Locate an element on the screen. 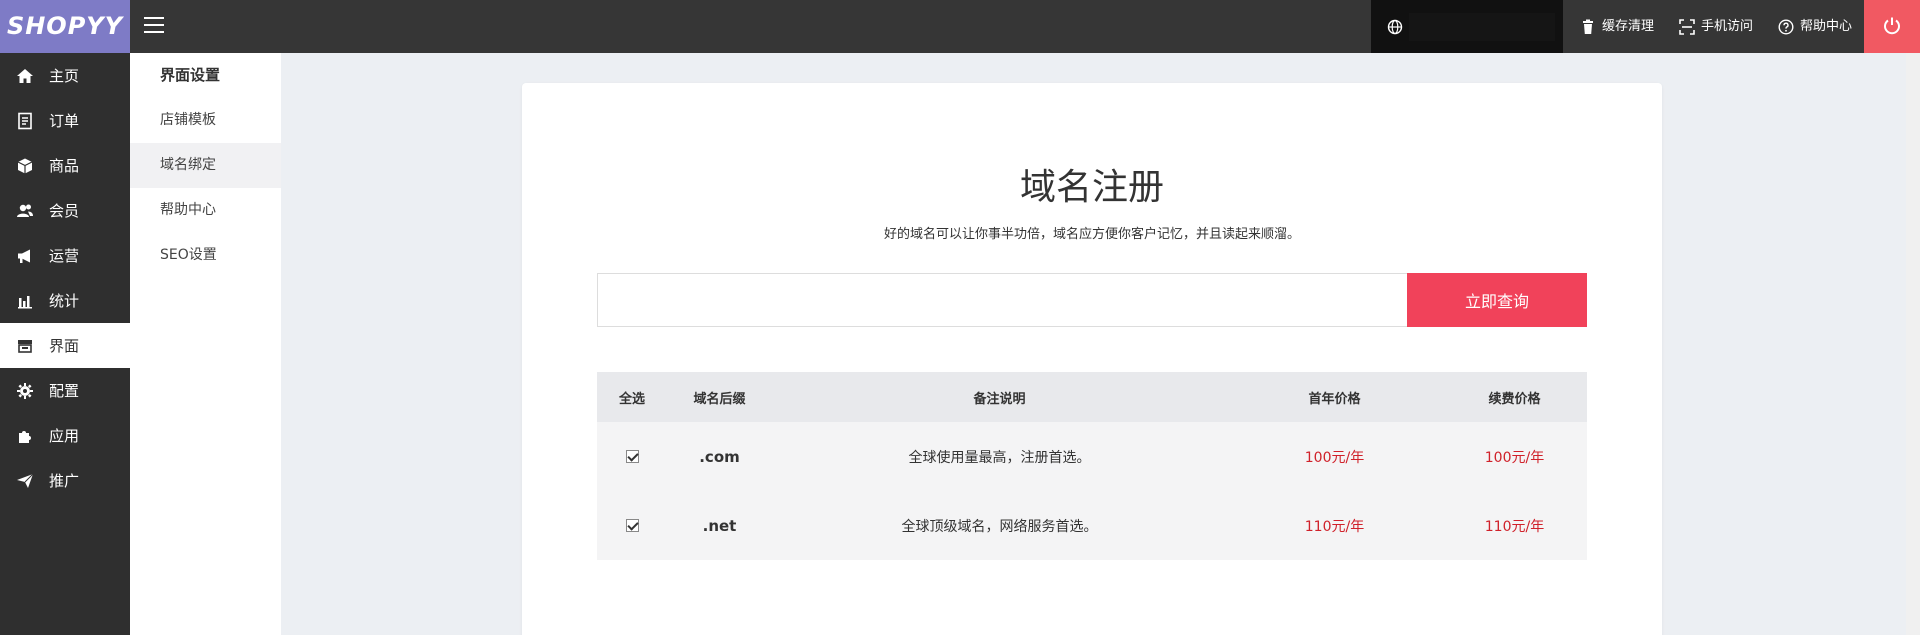 This screenshot has width=1920, height=635. sidebar-item-interface: 界面 is located at coordinates (65, 345).